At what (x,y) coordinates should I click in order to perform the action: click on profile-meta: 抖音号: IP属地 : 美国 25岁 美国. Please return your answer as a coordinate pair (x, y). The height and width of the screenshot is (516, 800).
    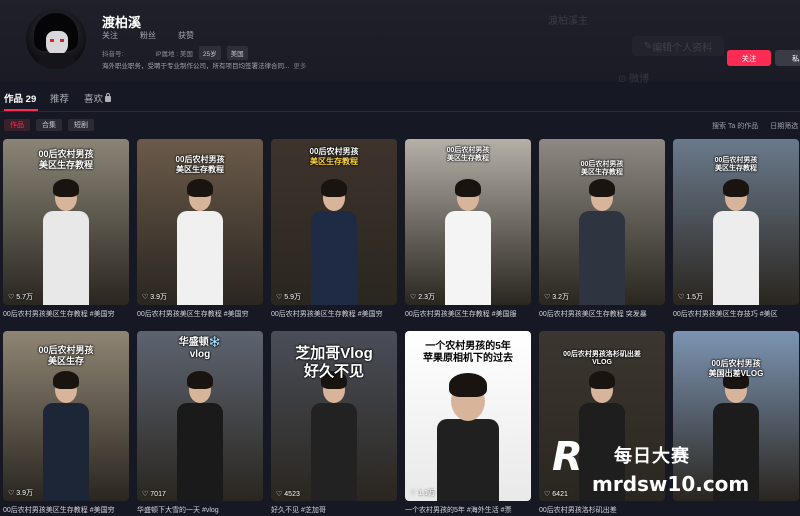
    Looking at the image, I should click on (175, 53).